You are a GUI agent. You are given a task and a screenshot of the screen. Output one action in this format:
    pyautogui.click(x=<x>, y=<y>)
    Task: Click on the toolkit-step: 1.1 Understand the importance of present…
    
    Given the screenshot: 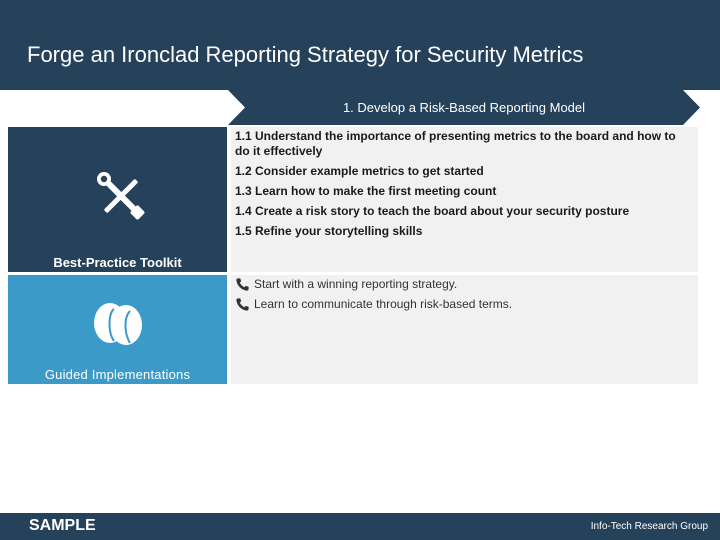 What is the action you would take?
    pyautogui.click(x=455, y=143)
    